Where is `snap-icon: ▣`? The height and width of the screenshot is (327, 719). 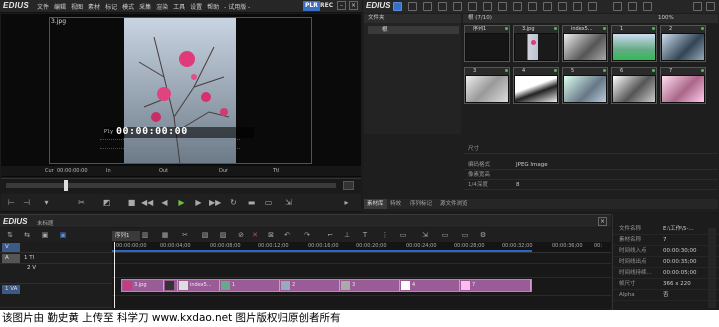
snap-icon: ▣ is located at coordinates (63, 235).